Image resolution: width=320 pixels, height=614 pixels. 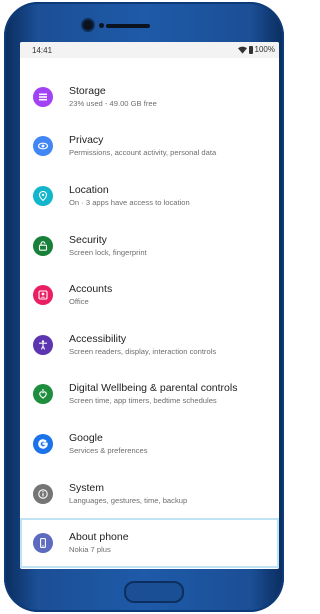 What do you see at coordinates (43, 195) in the screenshot?
I see `location-icon` at bounding box center [43, 195].